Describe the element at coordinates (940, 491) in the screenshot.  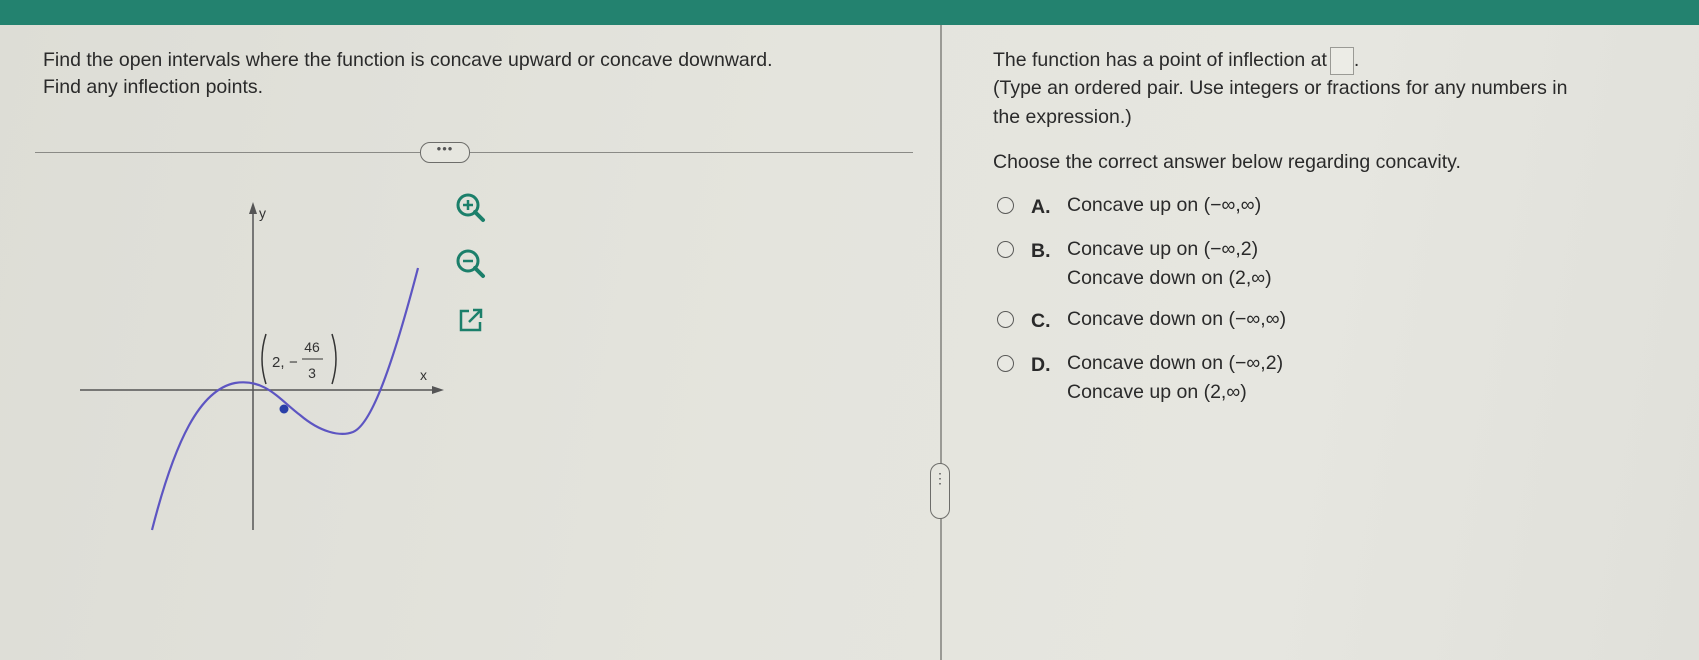
I see `pane-resize-handle: ⋮` at that location.